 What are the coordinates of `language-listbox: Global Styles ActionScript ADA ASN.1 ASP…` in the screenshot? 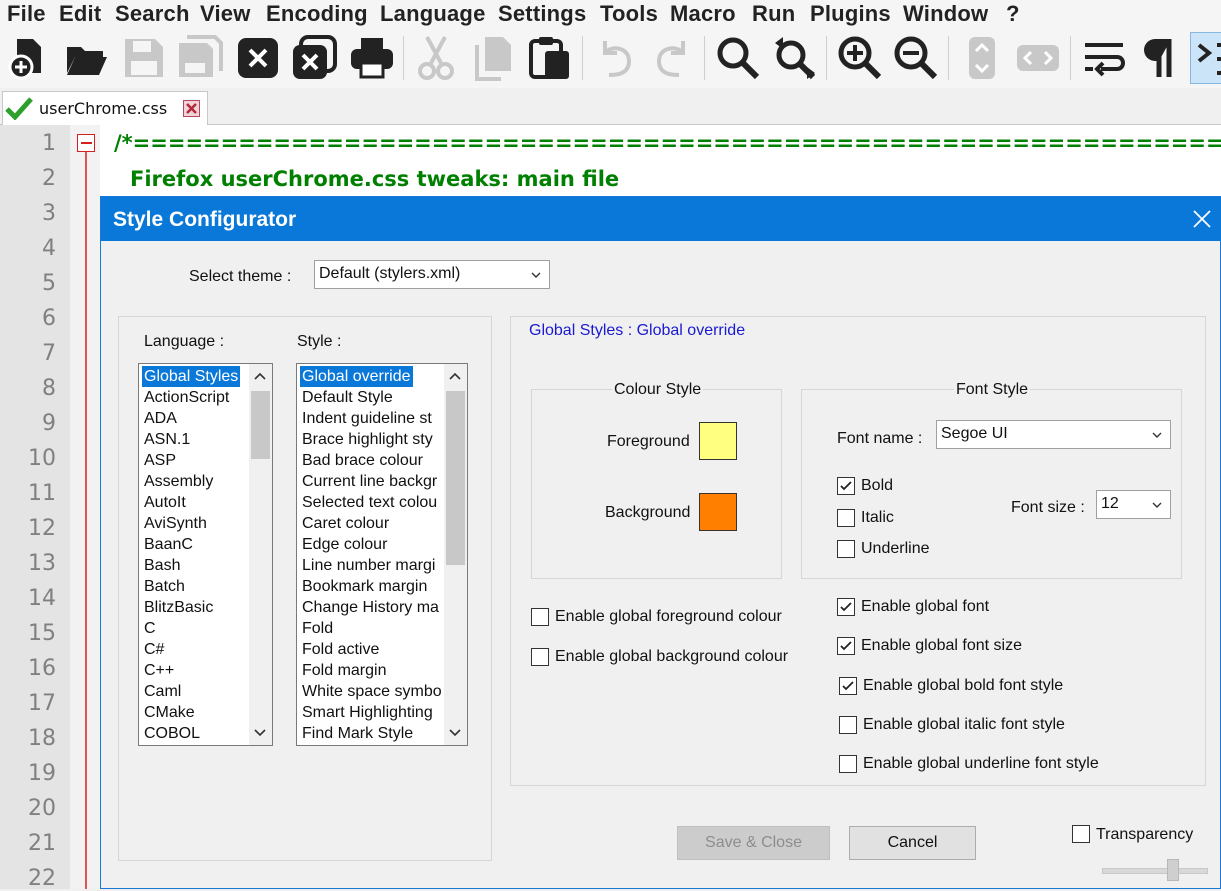 It's located at (205, 554).